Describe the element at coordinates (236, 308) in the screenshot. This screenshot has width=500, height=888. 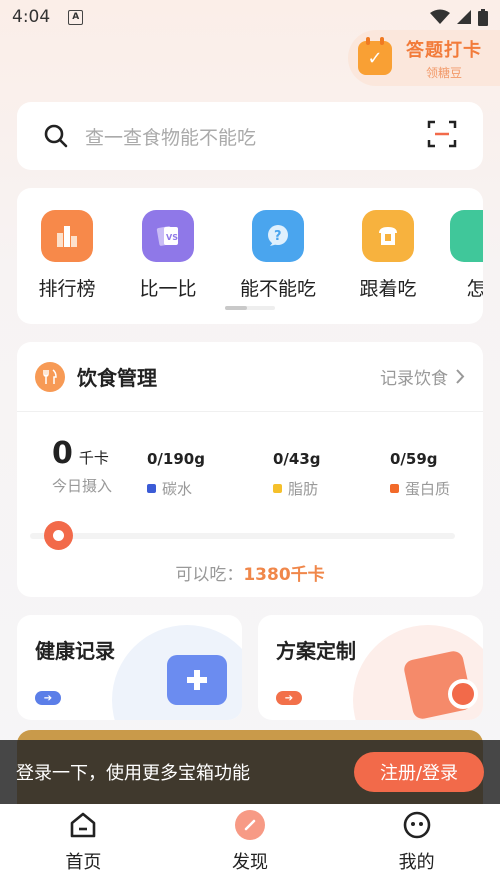
I see `scroll-thumb` at that location.